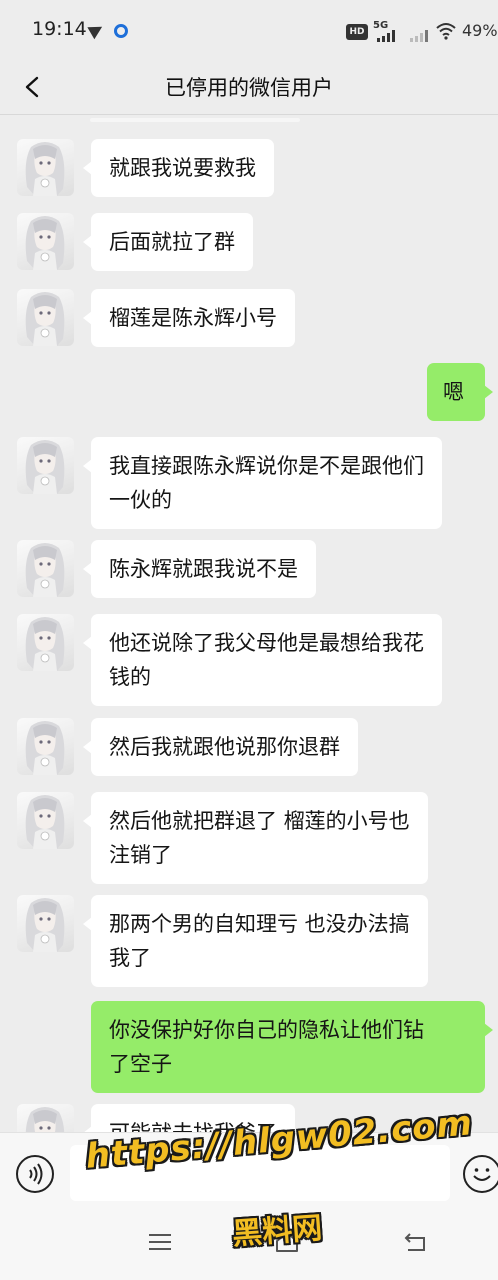 The image size is (498, 1280). Describe the element at coordinates (140, 855) in the screenshot. I see `message-text-line: 注销了` at that location.